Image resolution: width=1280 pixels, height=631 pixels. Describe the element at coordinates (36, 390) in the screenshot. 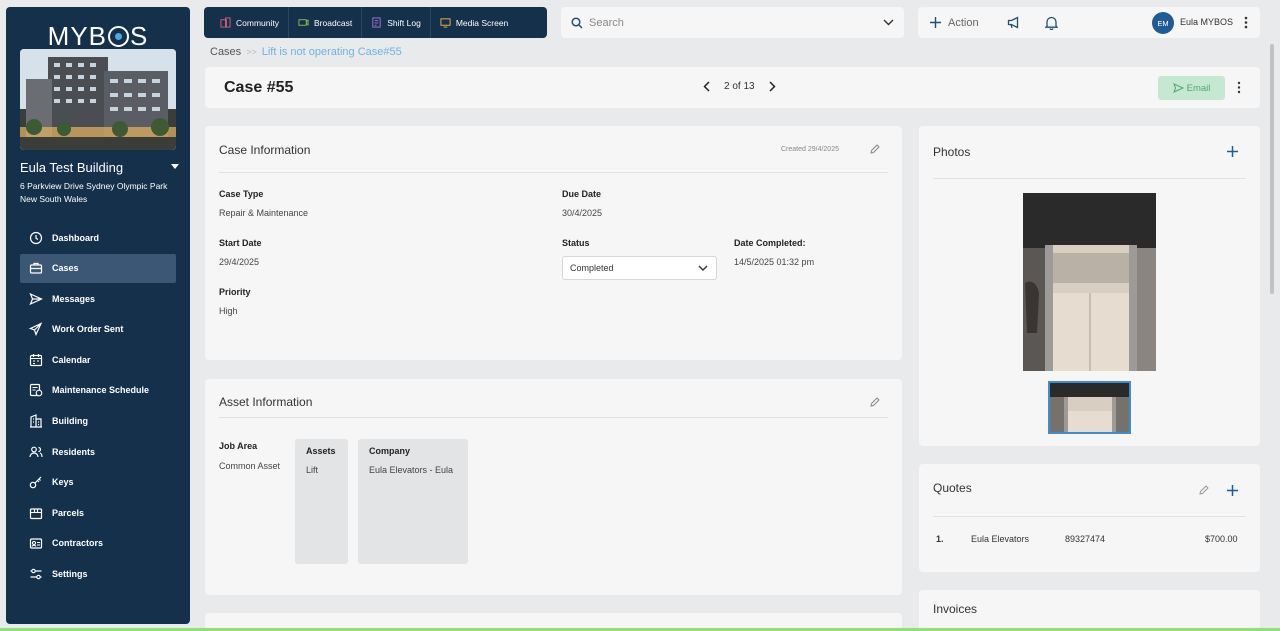

I see `schedule-icon` at that location.